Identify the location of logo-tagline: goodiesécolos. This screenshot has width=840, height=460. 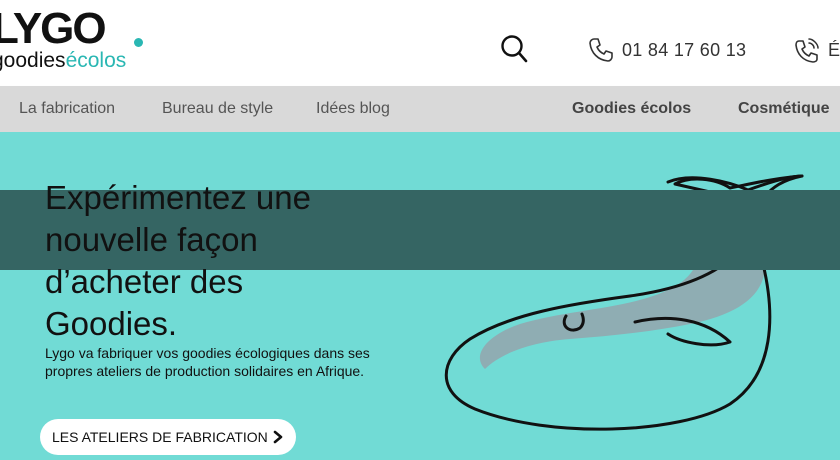
(63, 61).